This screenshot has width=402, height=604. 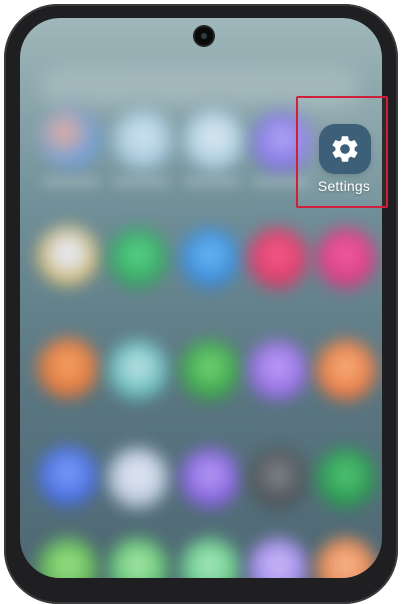 I want to click on gear-icon, so click(x=345, y=149).